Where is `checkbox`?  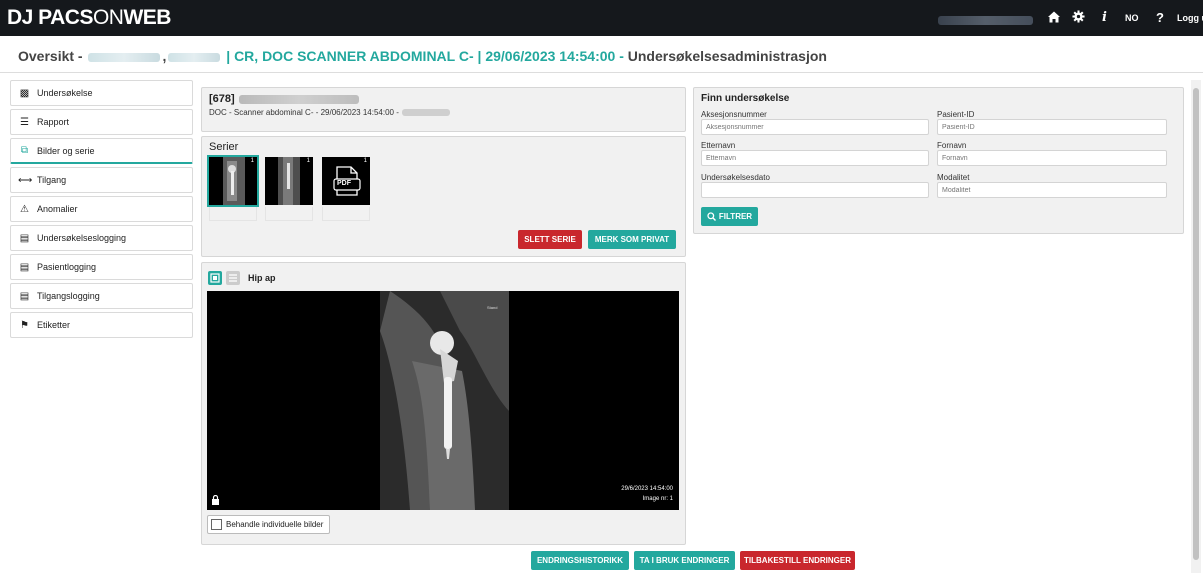
checkbox is located at coordinates (216, 524).